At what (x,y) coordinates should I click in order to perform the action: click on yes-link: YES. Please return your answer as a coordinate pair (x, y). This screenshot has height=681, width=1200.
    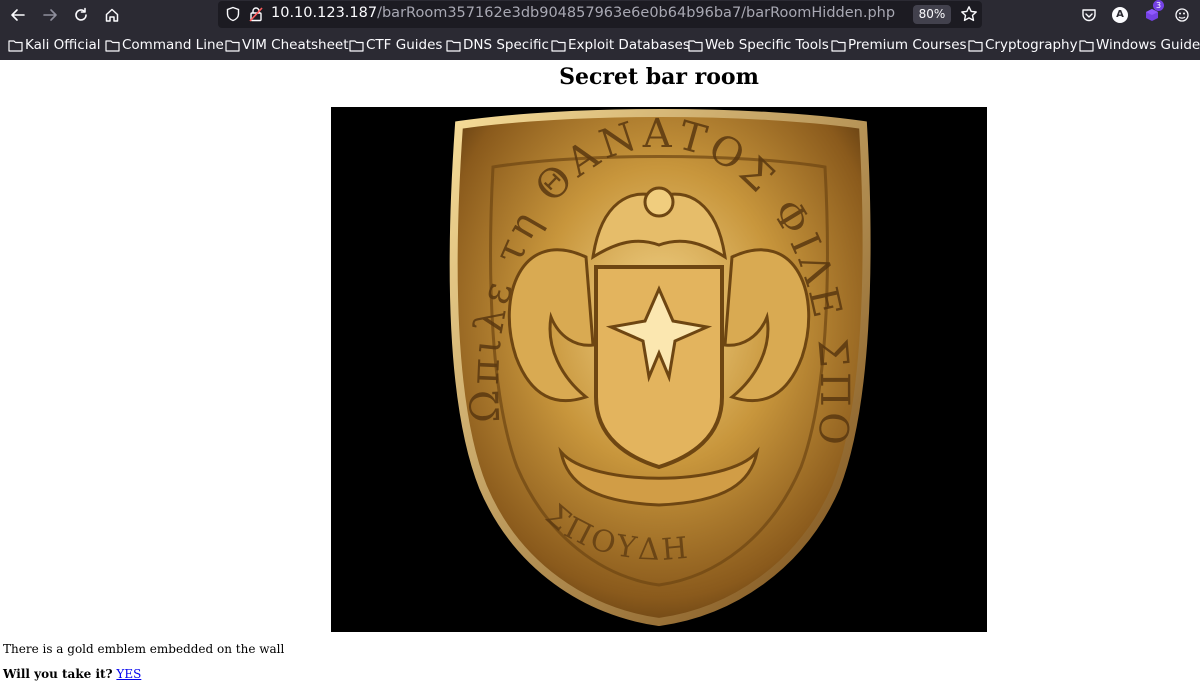
    Looking at the image, I should click on (128, 674).